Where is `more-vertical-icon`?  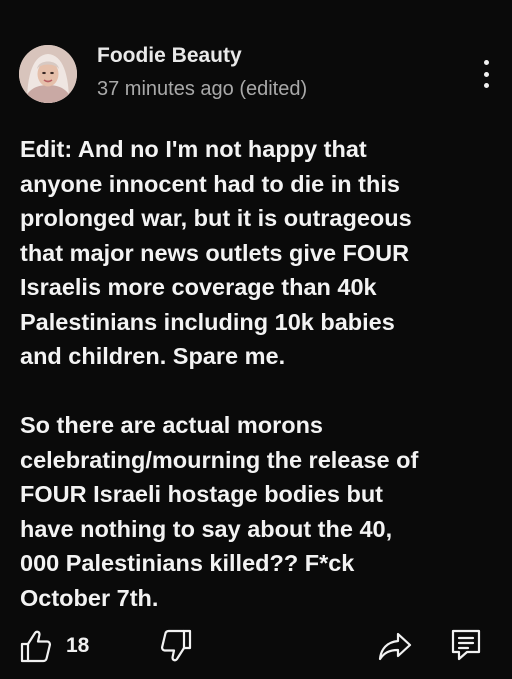
more-vertical-icon is located at coordinates (486, 62).